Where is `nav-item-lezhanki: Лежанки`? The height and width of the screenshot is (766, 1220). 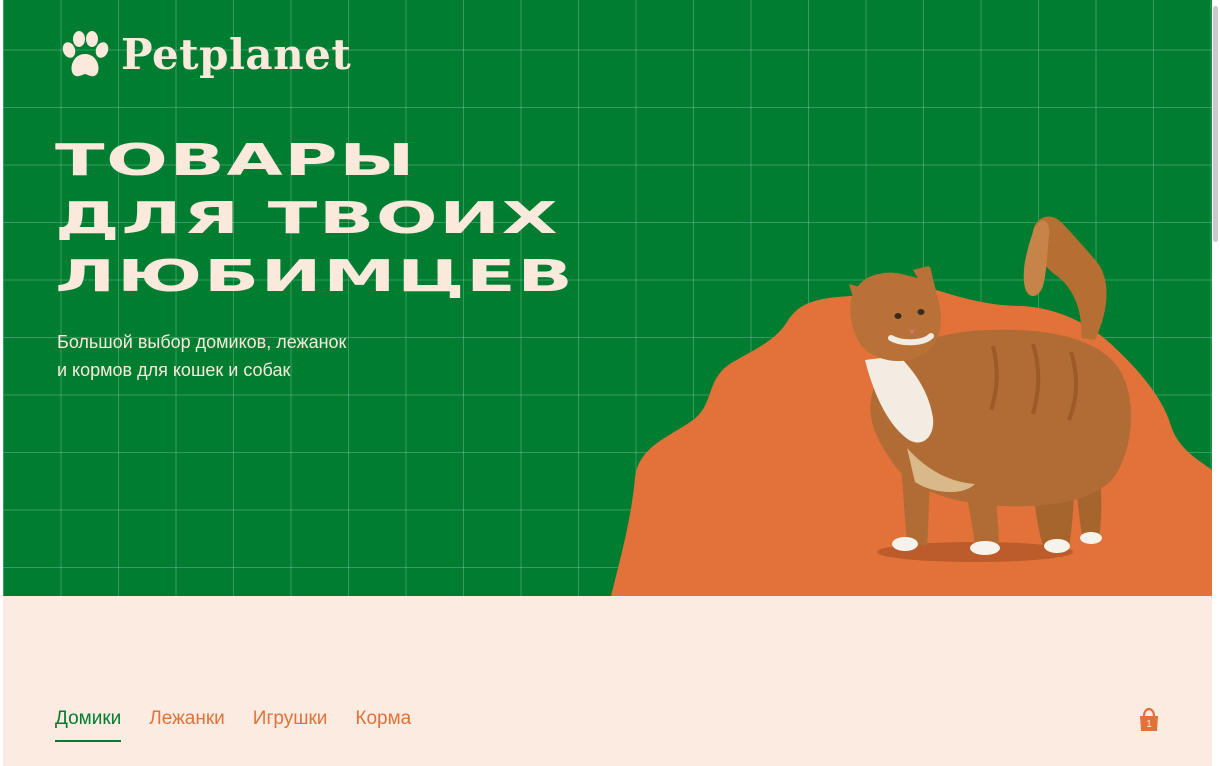 nav-item-lezhanki: Лежанки is located at coordinates (187, 725).